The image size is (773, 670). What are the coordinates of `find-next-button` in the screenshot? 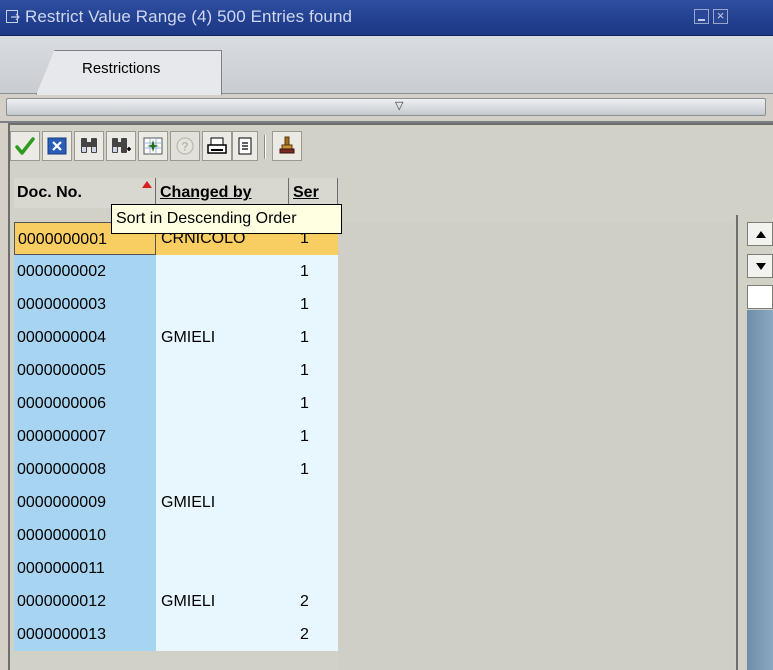 It's located at (121, 146).